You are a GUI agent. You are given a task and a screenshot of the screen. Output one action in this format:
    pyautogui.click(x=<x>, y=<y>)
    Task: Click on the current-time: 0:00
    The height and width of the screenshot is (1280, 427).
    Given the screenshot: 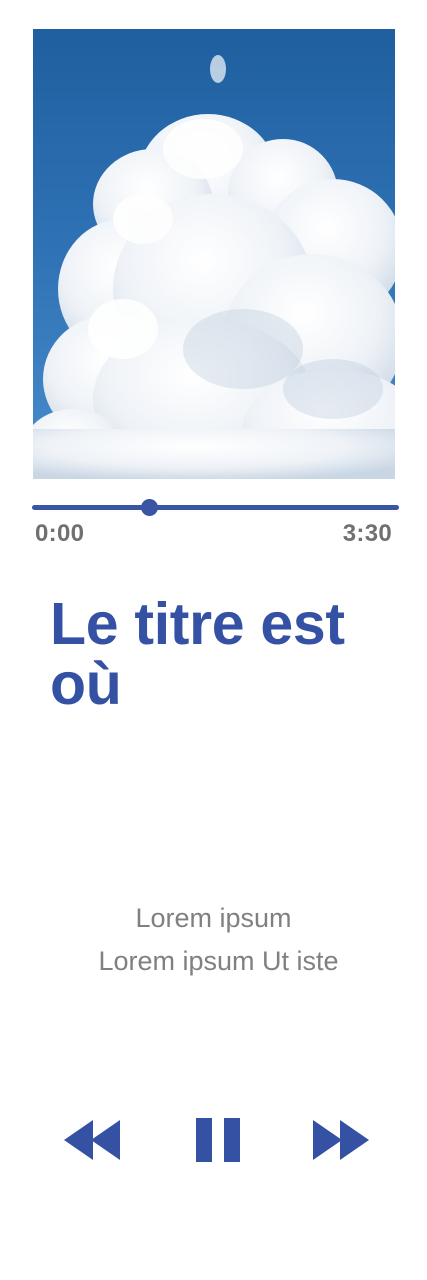 What is the action you would take?
    pyautogui.click(x=60, y=533)
    